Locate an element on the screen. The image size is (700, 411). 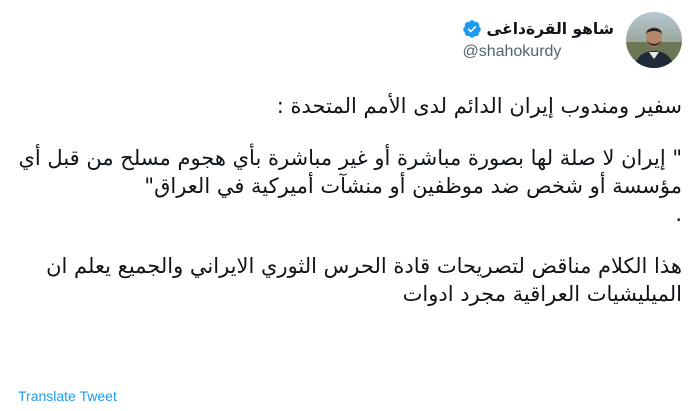
author-names: شاهو القرةداغی @shahokurdy is located at coordinates (538, 40).